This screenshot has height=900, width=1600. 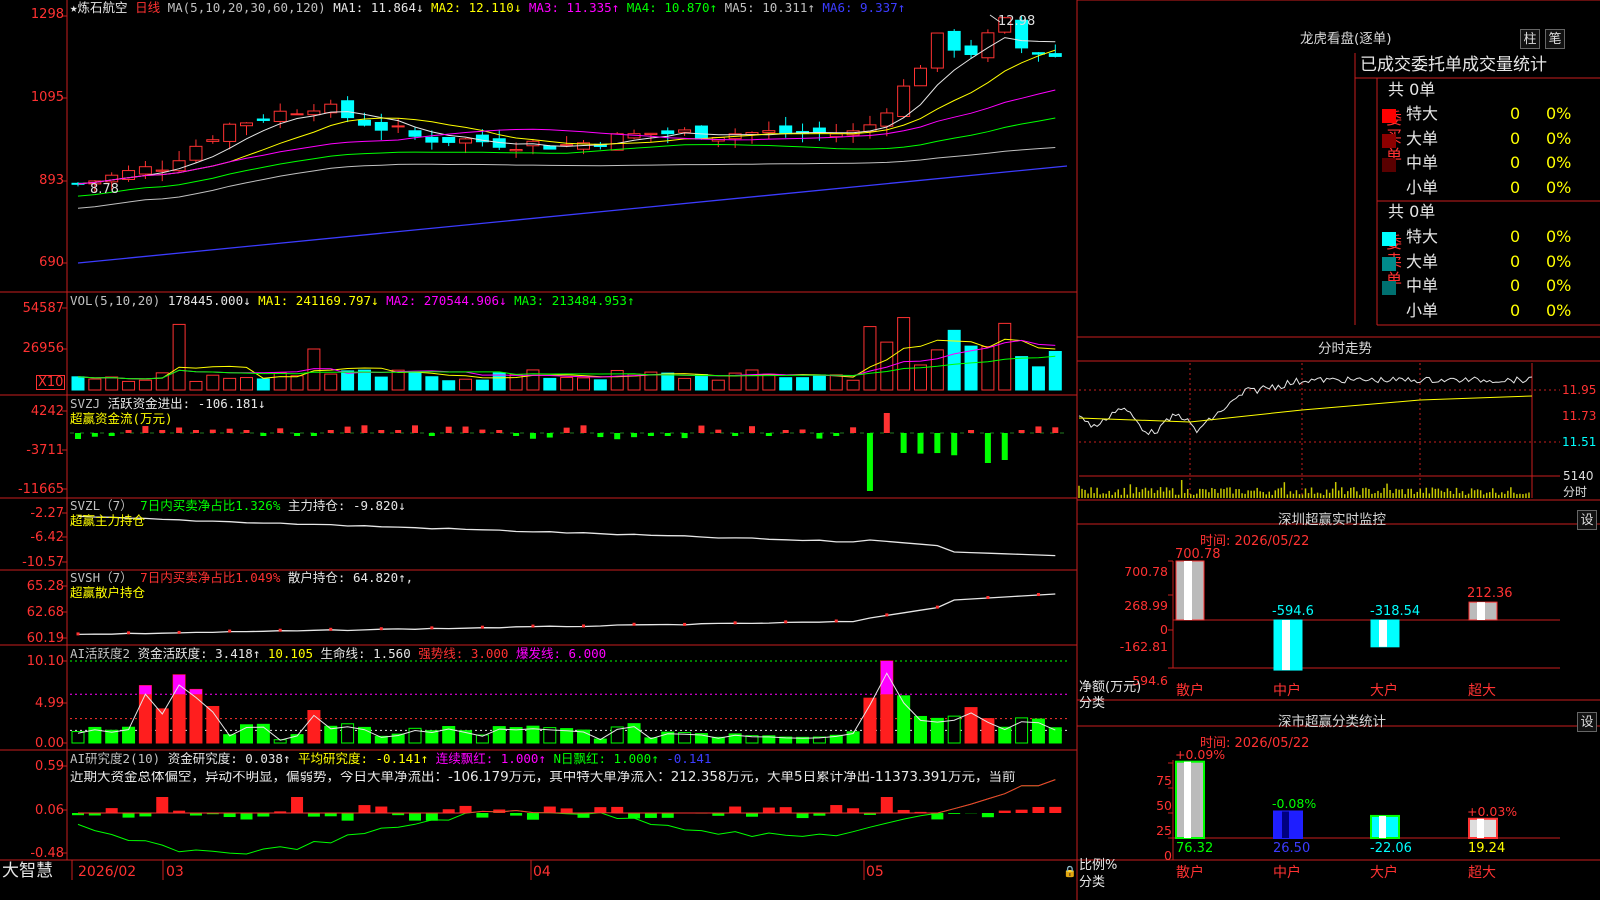 I want to click on category-label: 散户, so click(x=1190, y=691).